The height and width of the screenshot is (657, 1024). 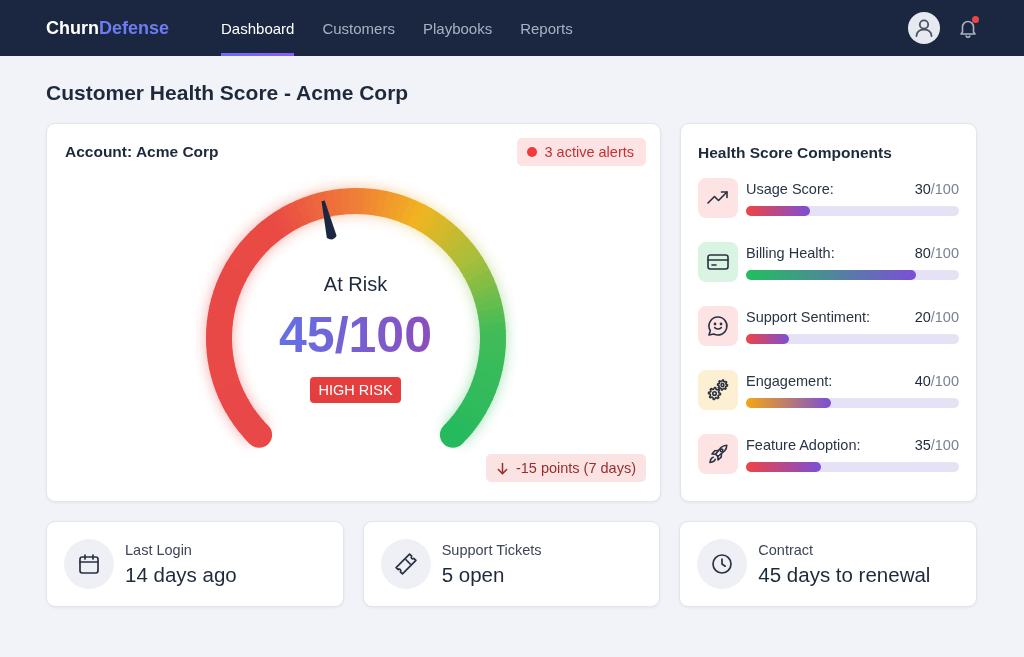 I want to click on stat-value: 5 open, so click(x=473, y=574).